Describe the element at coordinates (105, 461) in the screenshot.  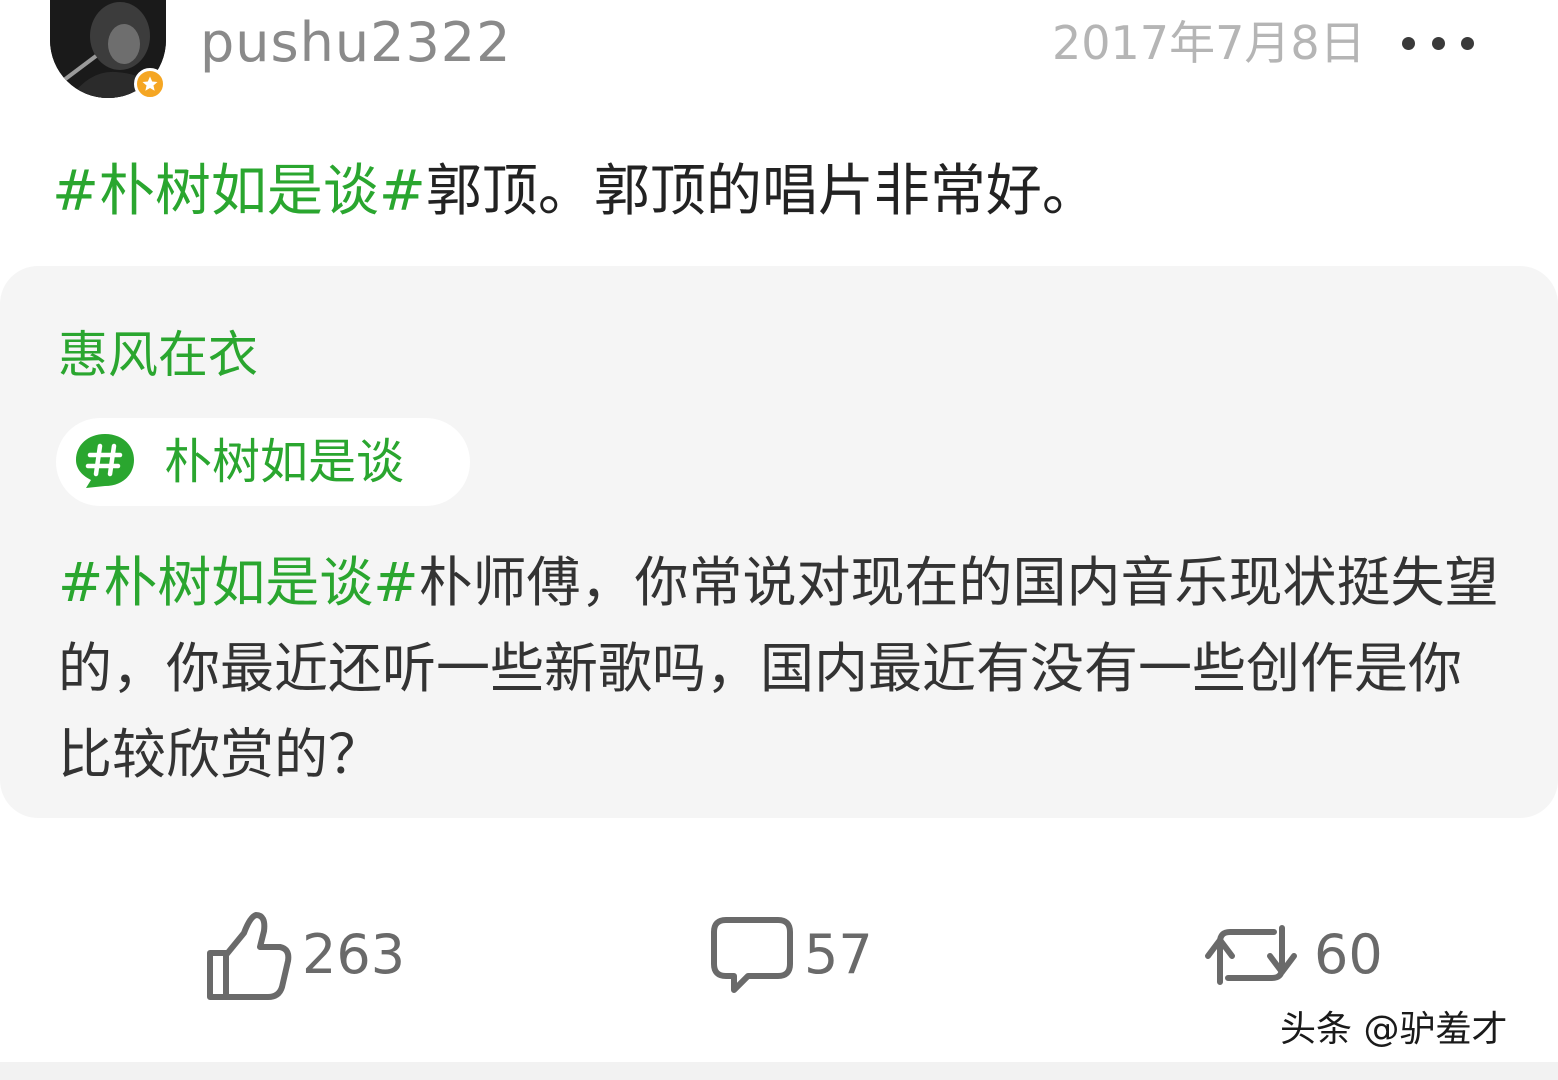
I see `hashtag-bubble-icon` at that location.